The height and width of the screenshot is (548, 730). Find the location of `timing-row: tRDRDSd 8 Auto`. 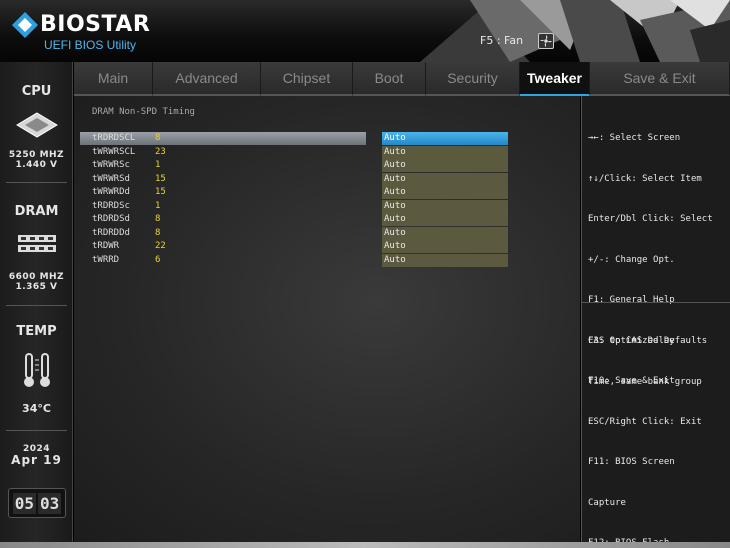

timing-row: tRDRDSd 8 Auto is located at coordinates (294, 219).